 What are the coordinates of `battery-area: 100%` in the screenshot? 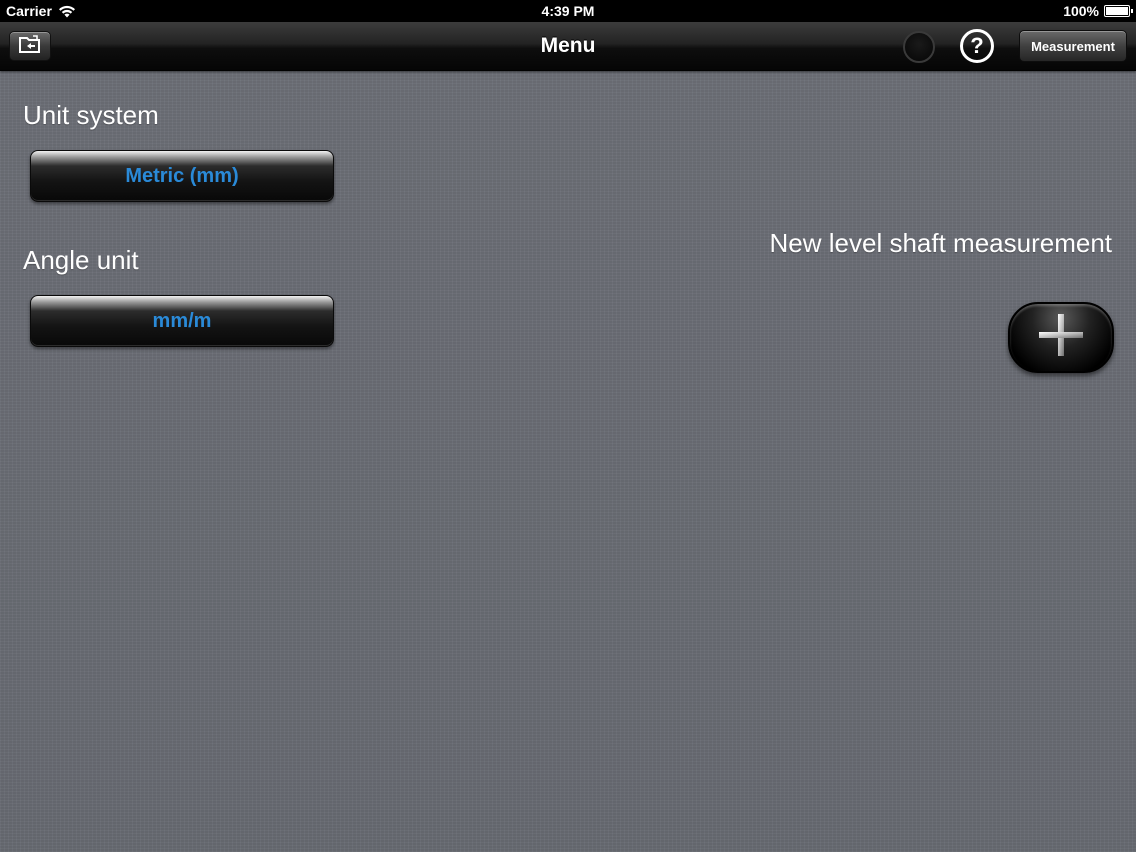 It's located at (1098, 11).